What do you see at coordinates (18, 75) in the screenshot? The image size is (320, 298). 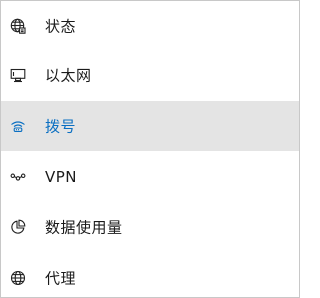 I see `ethernet-icon` at bounding box center [18, 75].